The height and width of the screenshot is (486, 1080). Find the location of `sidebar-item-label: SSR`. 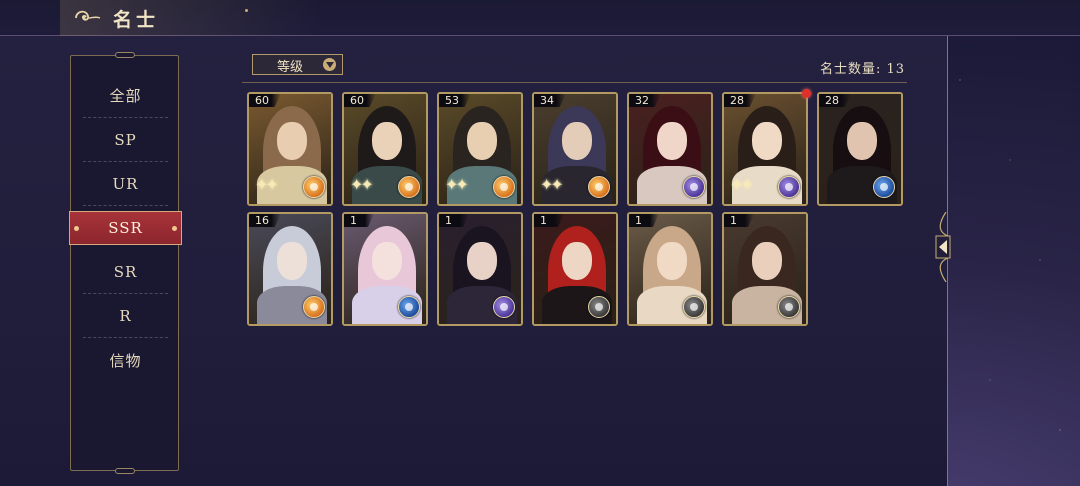

sidebar-item-label: SSR is located at coordinates (125, 228).